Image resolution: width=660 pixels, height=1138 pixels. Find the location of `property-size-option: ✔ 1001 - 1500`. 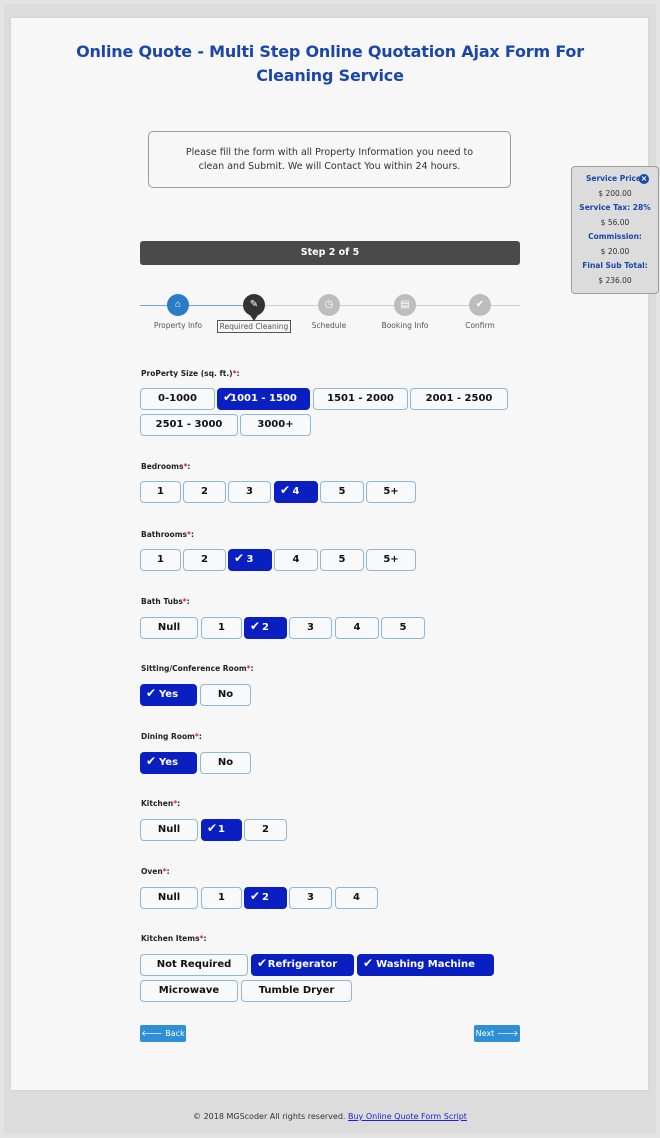

property-size-option: ✔ 1001 - 1500 is located at coordinates (263, 399).